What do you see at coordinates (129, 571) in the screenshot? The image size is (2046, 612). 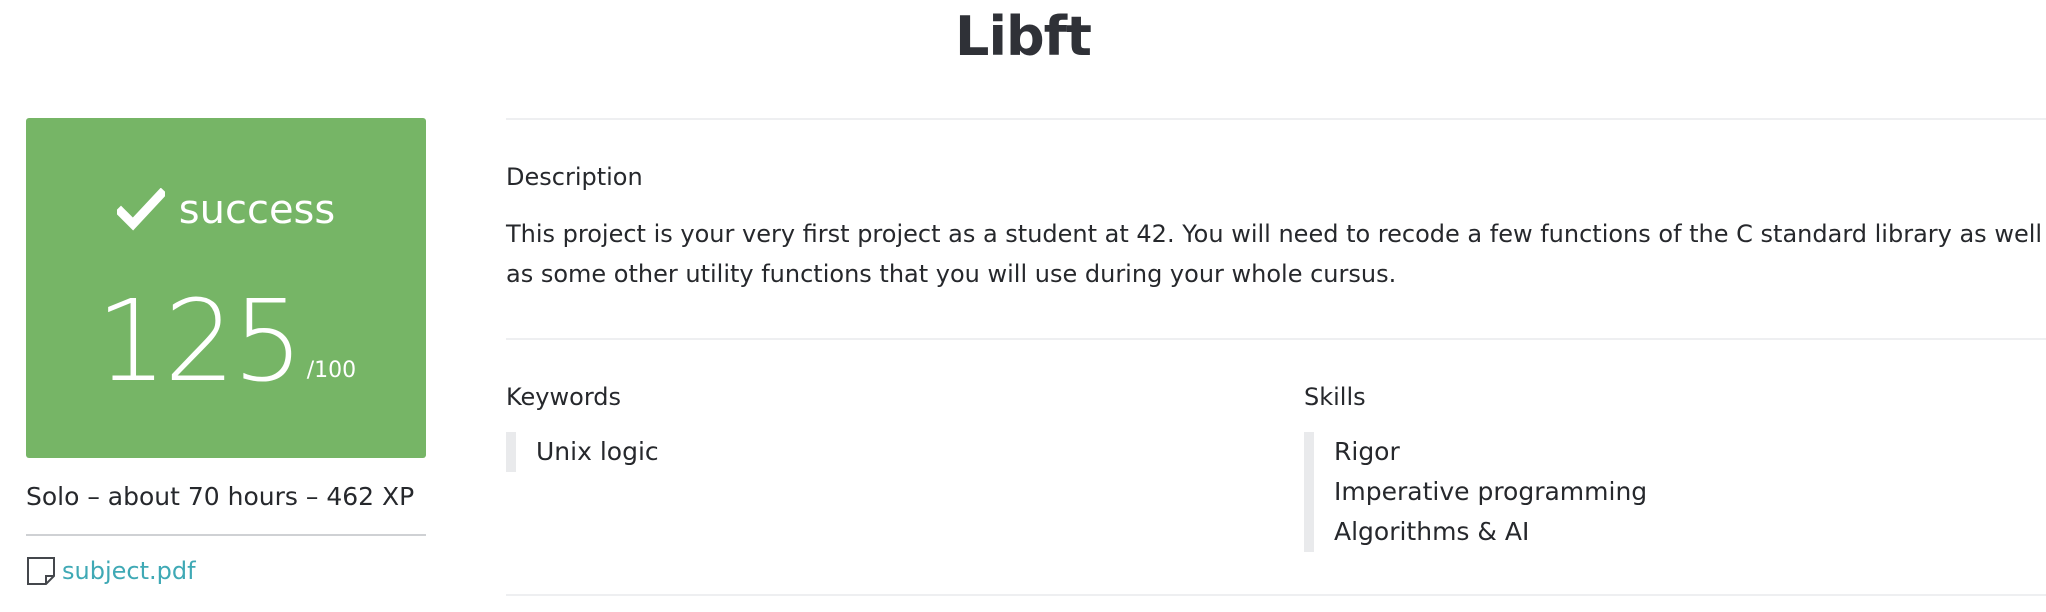 I see `subject-pdf-link: subject.pdf` at bounding box center [129, 571].